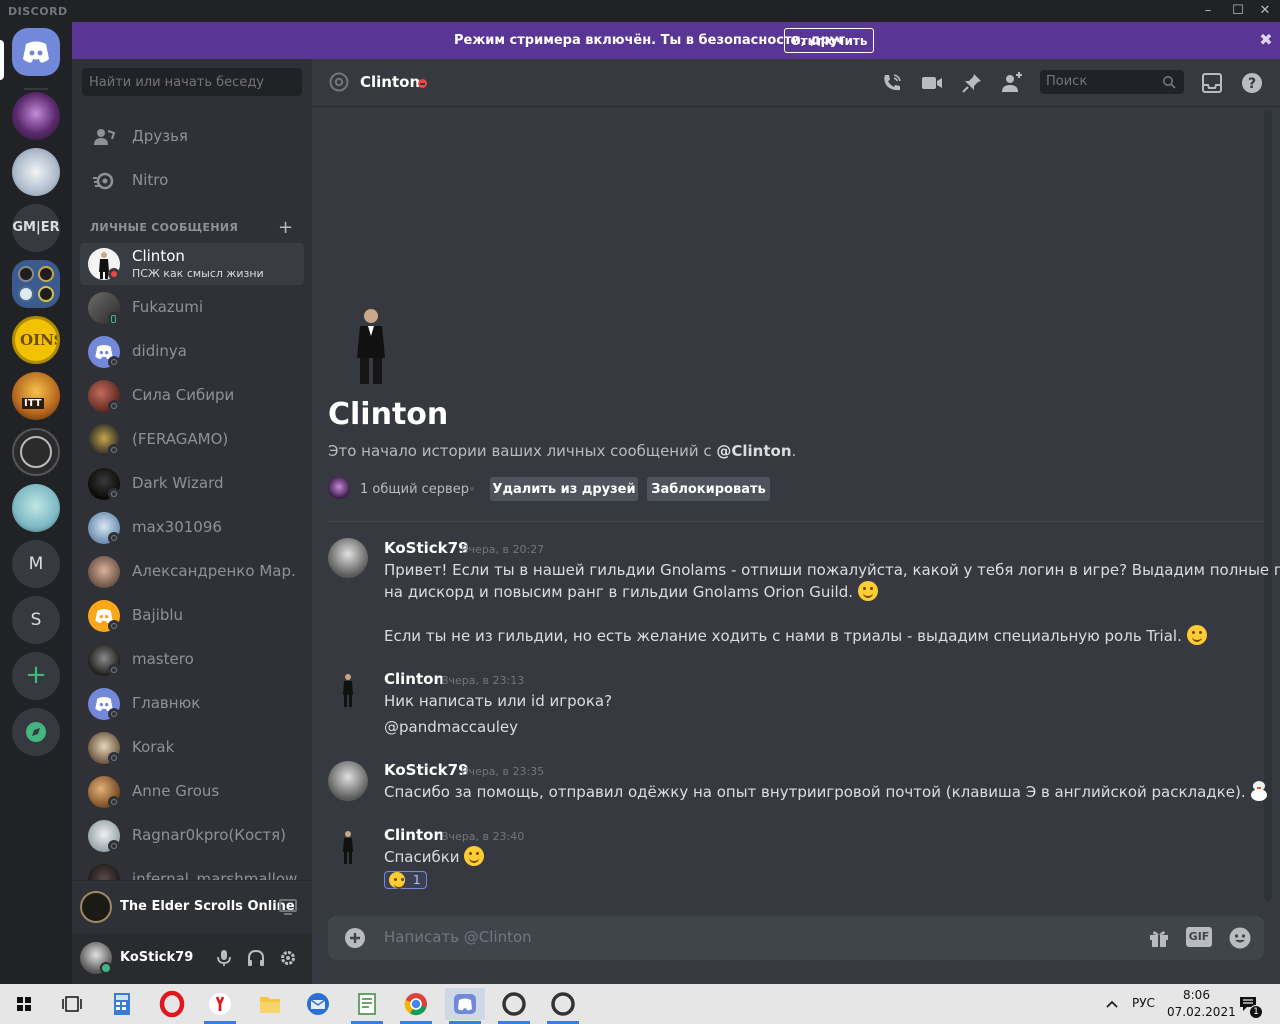  What do you see at coordinates (708, 489) in the screenshot?
I see `block-button: Заблокировать` at bounding box center [708, 489].